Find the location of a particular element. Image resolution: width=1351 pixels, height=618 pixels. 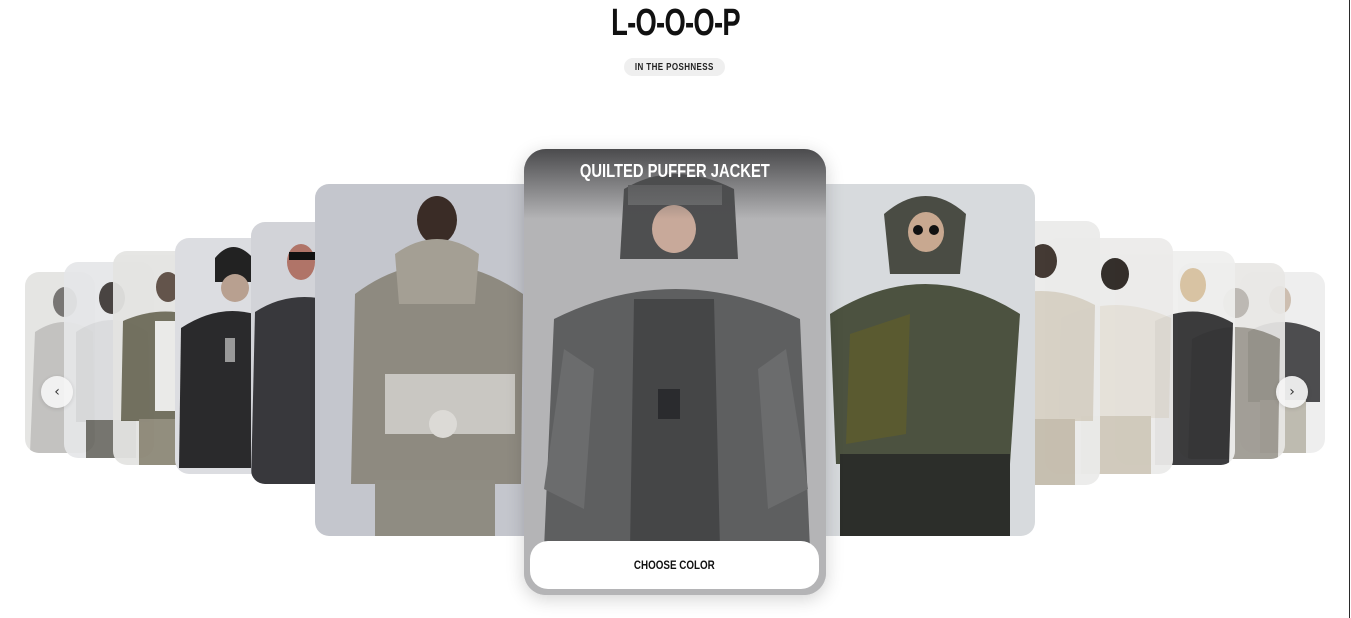

carousel-next-button: › is located at coordinates (1292, 392).